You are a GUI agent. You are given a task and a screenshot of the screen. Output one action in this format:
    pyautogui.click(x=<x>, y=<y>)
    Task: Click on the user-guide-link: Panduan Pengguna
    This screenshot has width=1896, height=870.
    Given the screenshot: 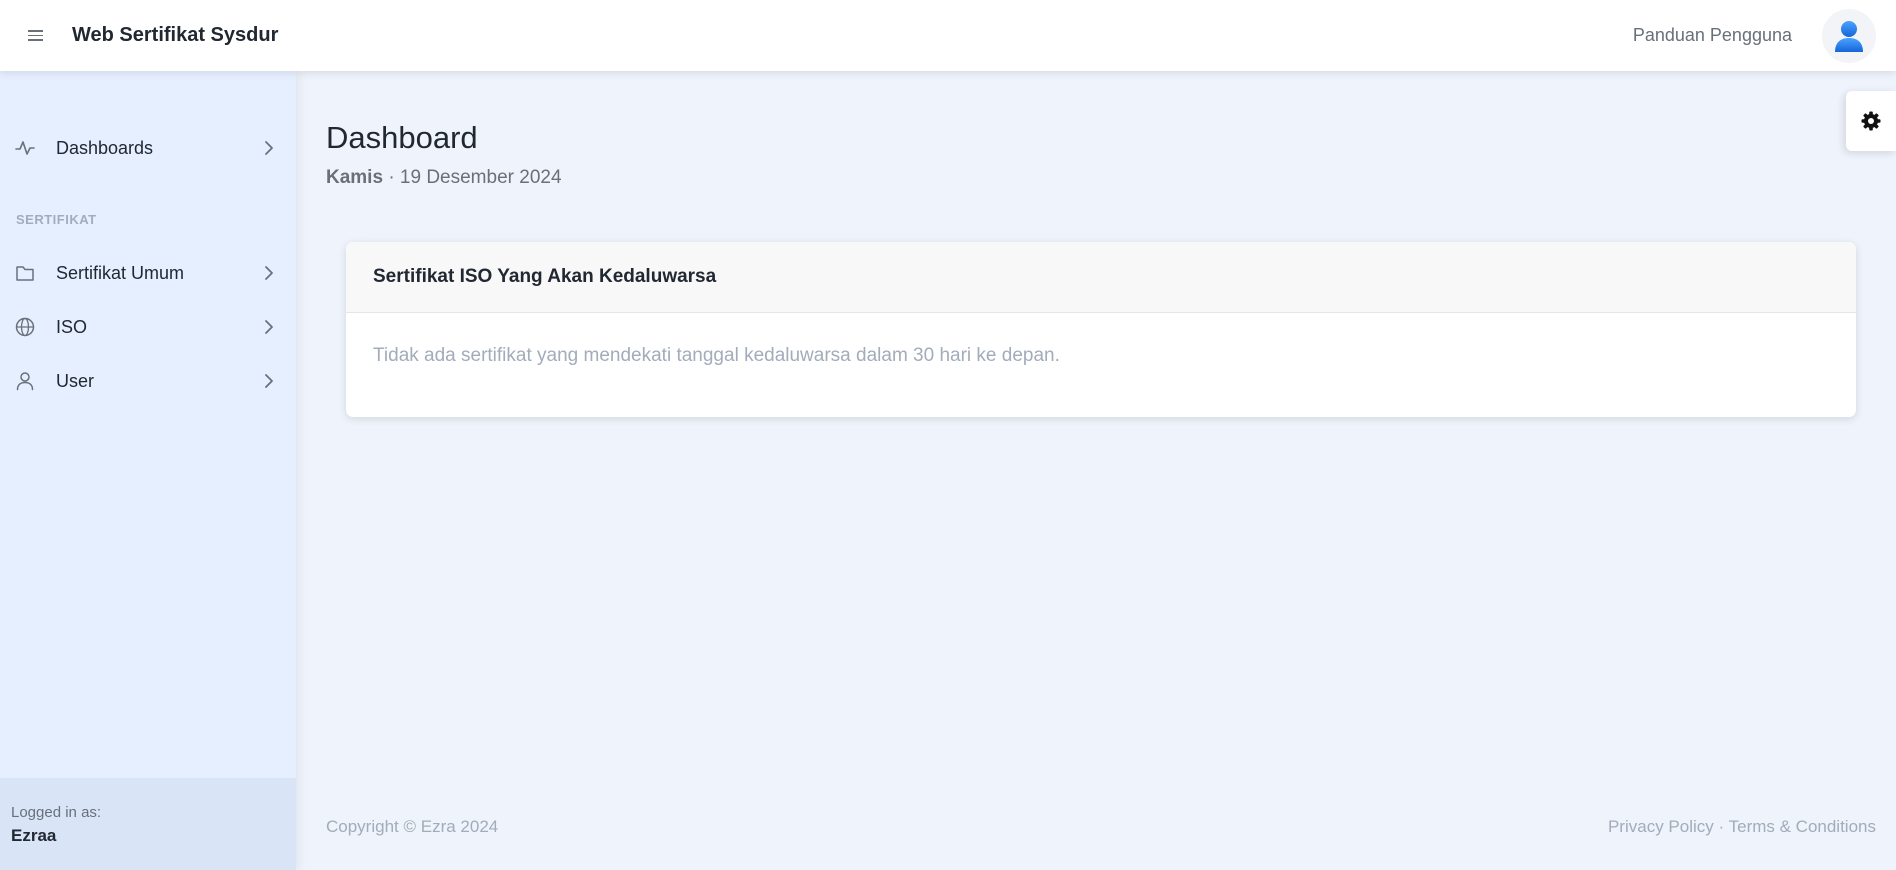 What is the action you would take?
    pyautogui.click(x=1712, y=35)
    